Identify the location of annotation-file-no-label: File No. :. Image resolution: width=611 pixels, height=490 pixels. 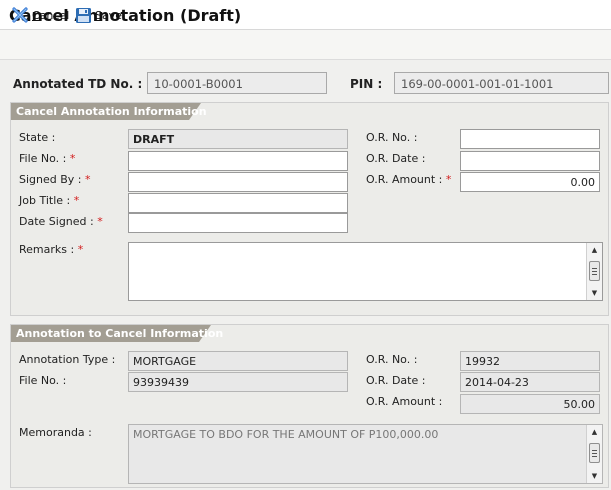
(43, 380).